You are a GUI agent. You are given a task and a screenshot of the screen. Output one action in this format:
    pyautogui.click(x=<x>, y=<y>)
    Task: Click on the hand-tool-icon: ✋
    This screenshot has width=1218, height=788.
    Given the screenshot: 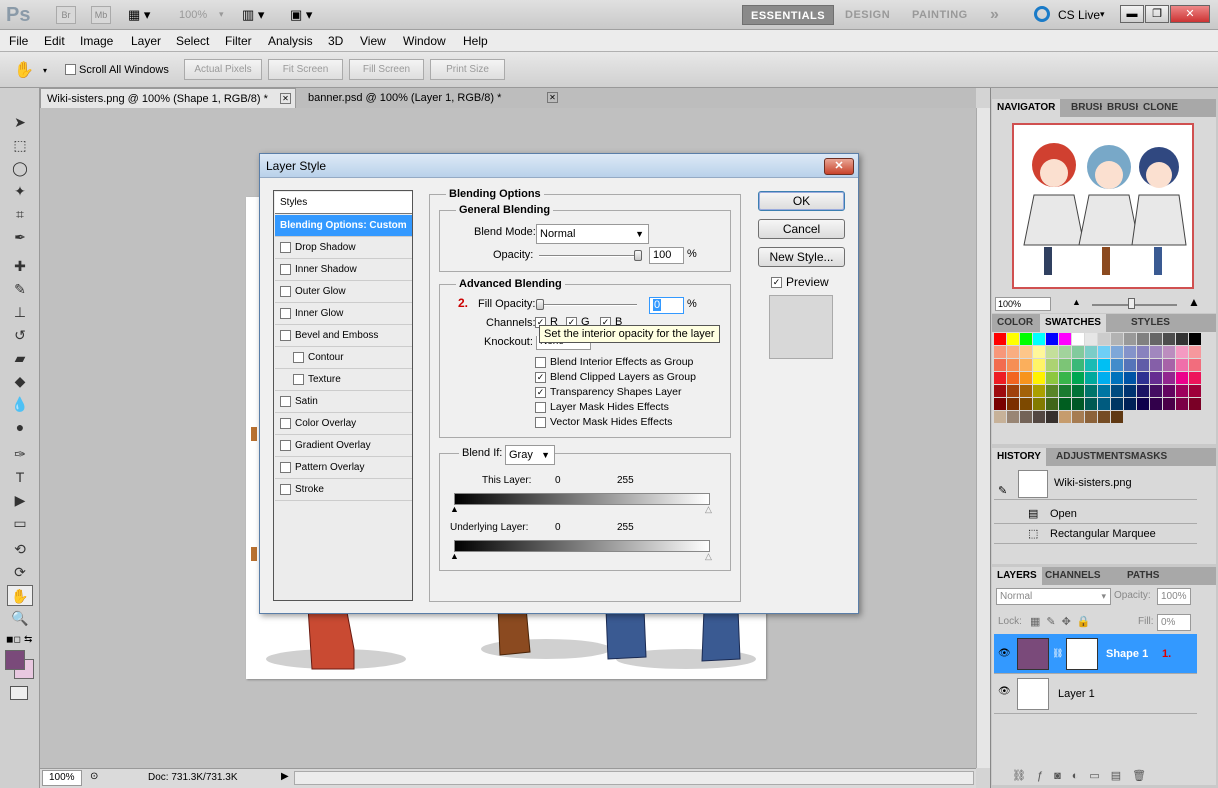 What is the action you would take?
    pyautogui.click(x=20, y=595)
    